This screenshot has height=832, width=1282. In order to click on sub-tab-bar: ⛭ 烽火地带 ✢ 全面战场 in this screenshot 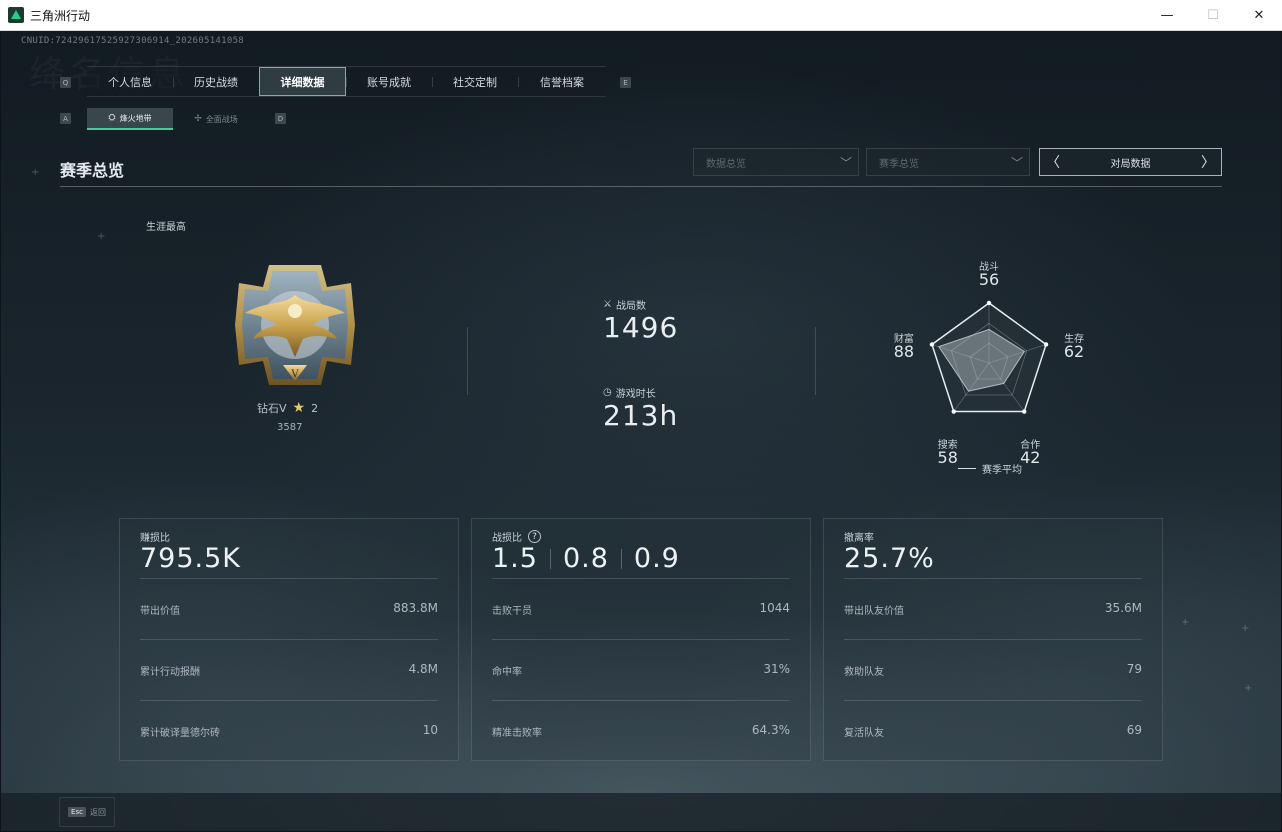, I will do `click(173, 119)`.